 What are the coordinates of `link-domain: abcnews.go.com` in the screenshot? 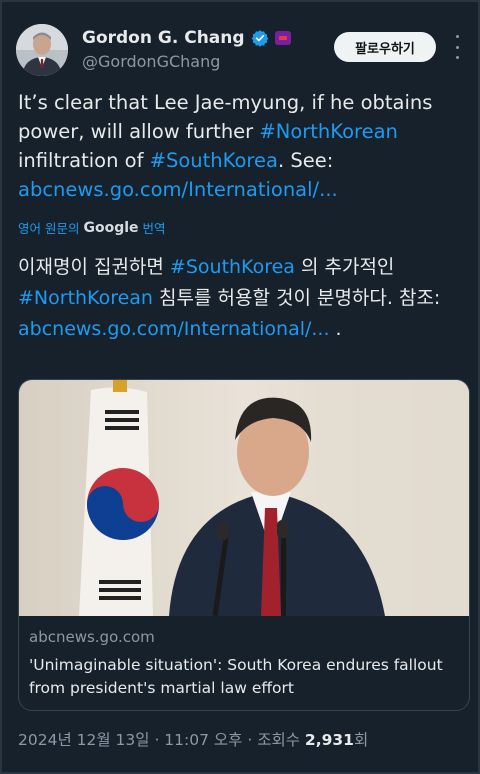 It's located at (92, 637).